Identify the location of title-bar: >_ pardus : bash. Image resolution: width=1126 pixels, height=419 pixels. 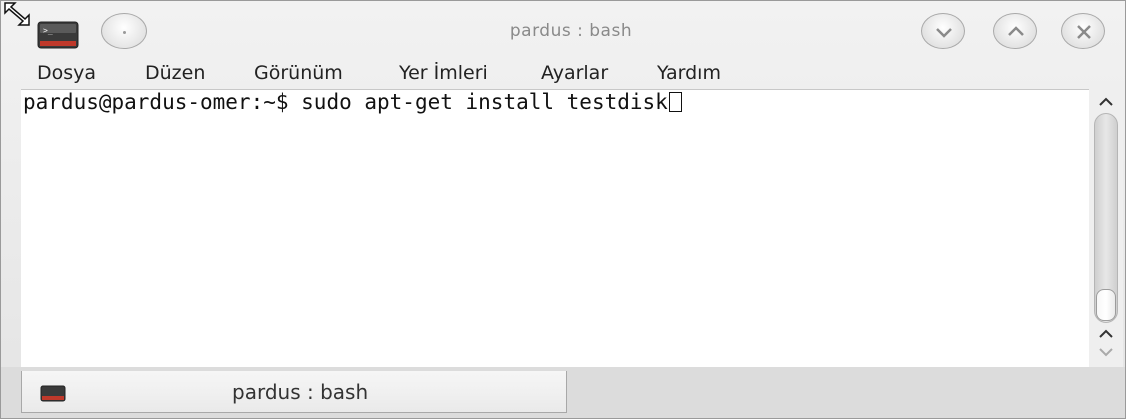
(563, 31).